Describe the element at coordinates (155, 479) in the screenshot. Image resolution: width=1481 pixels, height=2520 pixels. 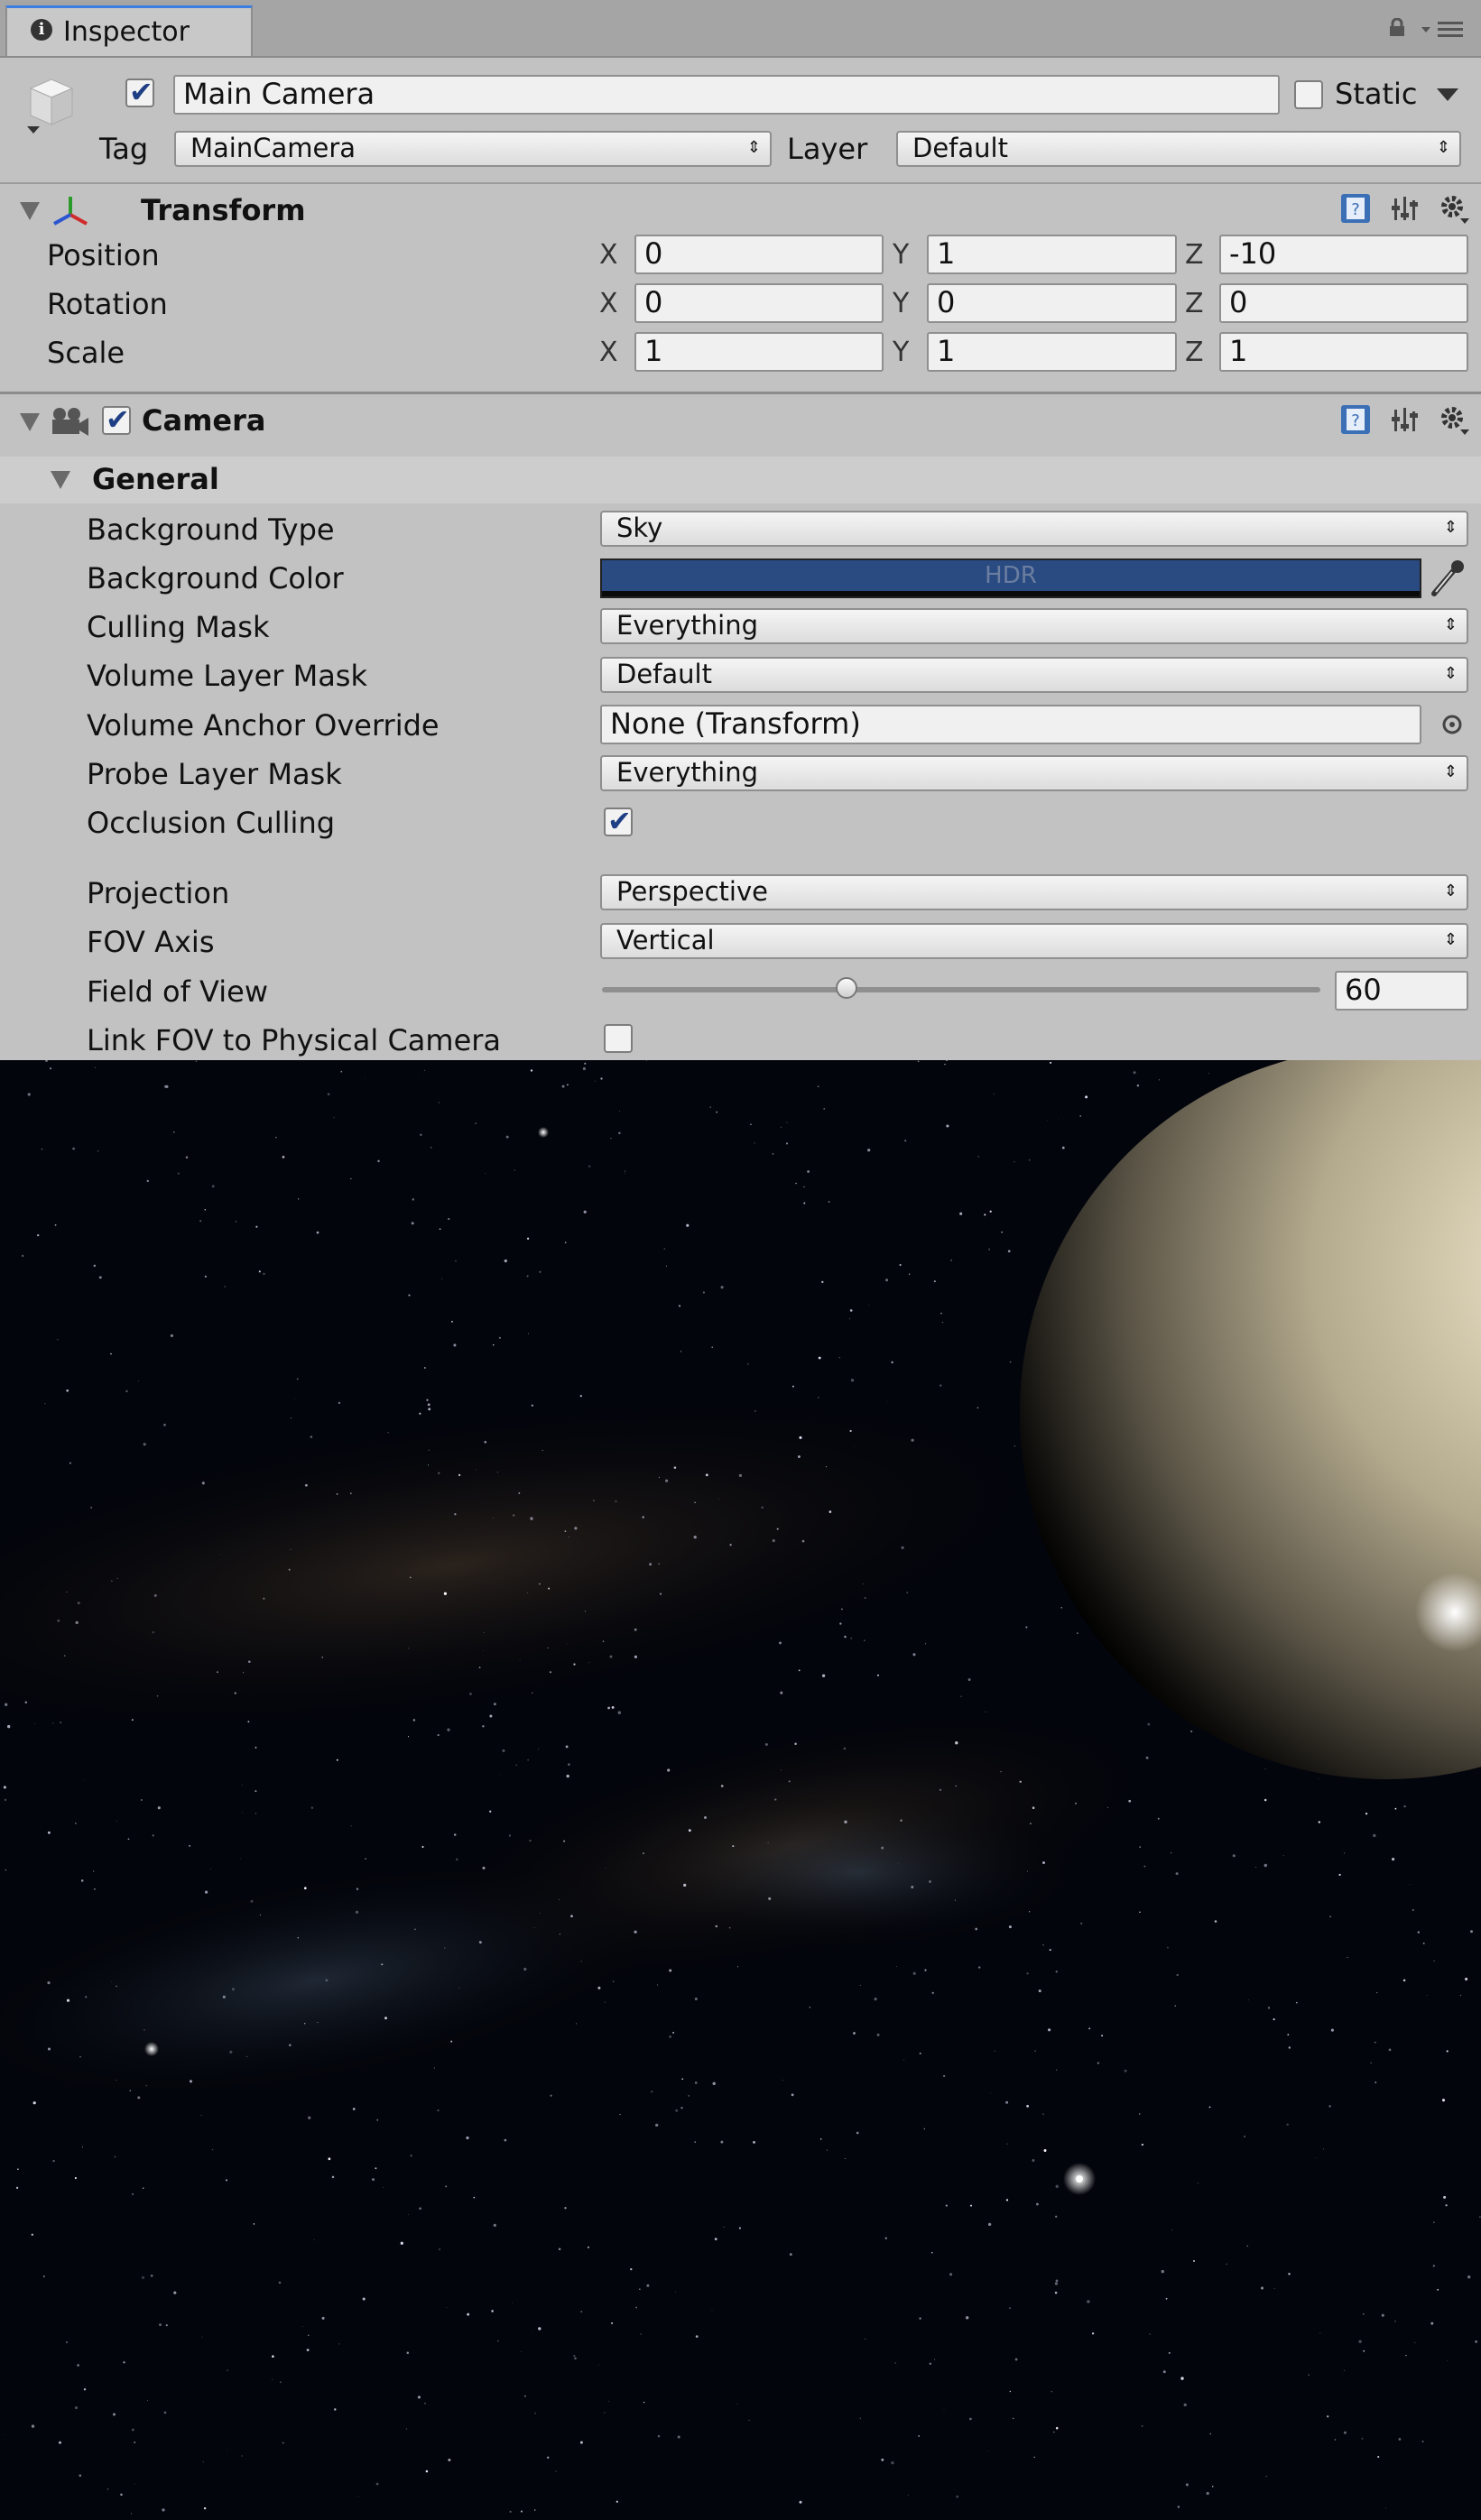
I see `general-title: General` at that location.